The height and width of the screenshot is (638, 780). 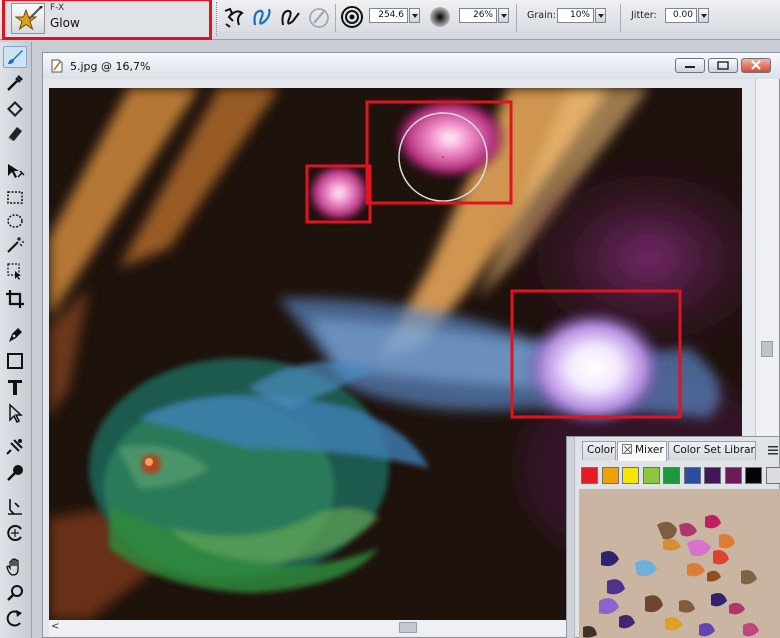 I want to click on rectangular-selection-tool, so click(x=15, y=197).